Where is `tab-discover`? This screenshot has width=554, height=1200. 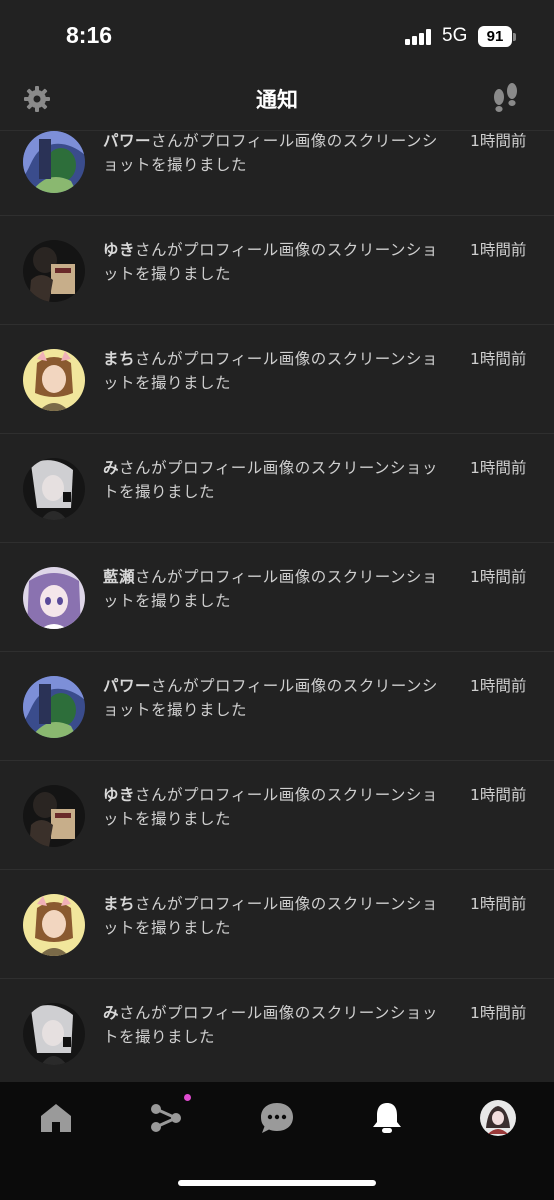 tab-discover is located at coordinates (166, 1118).